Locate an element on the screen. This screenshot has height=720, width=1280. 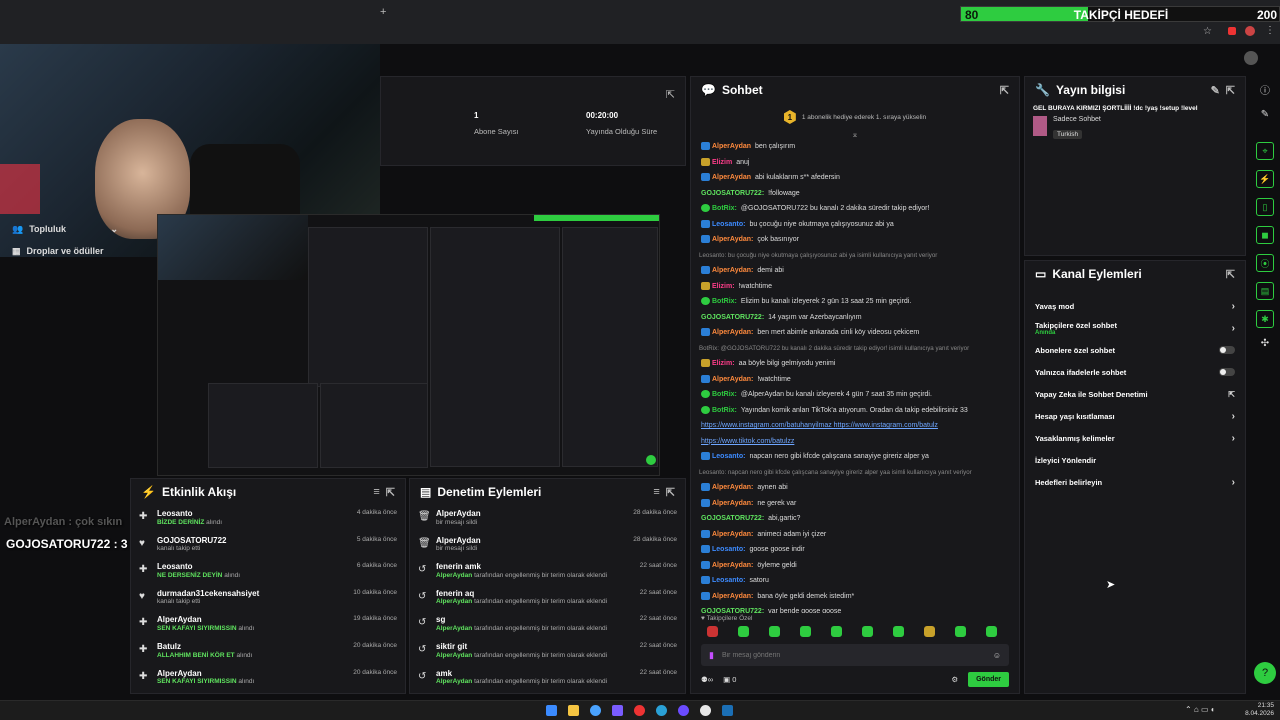
chat-username: AlperAydan is located at coordinates (731, 177).